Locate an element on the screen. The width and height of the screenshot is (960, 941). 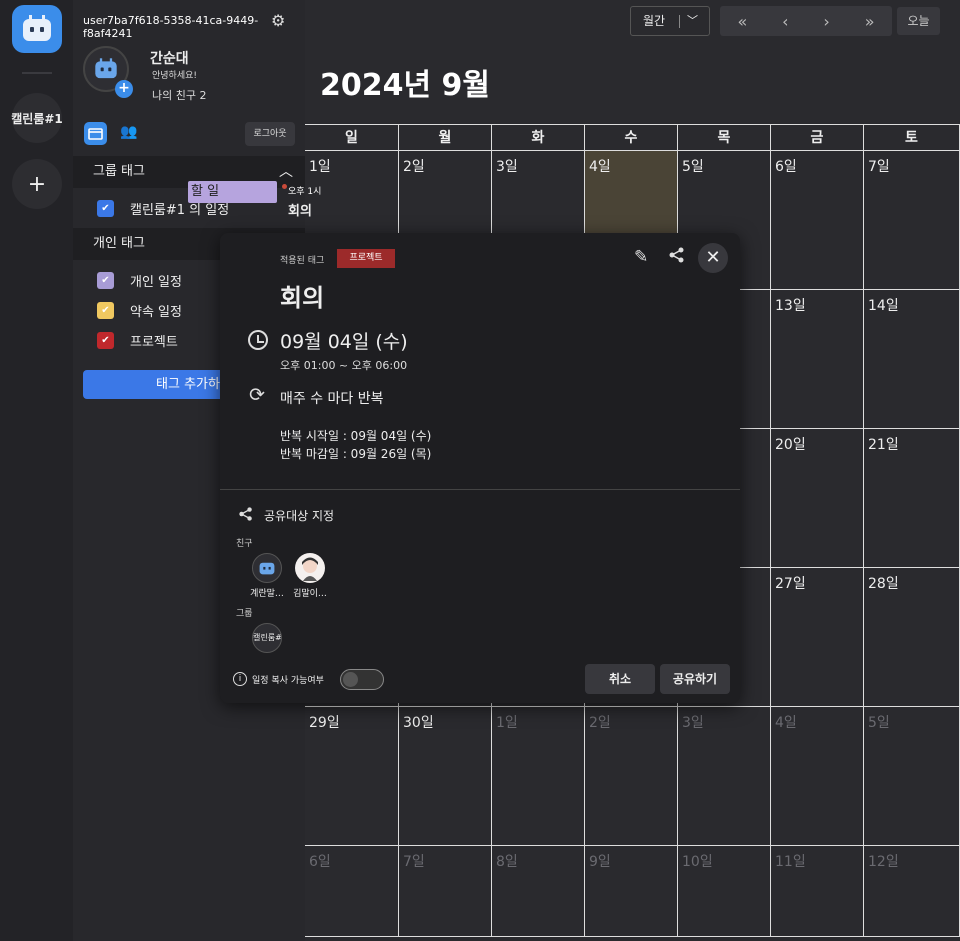
pencil-icon: ✎ is located at coordinates (641, 257).